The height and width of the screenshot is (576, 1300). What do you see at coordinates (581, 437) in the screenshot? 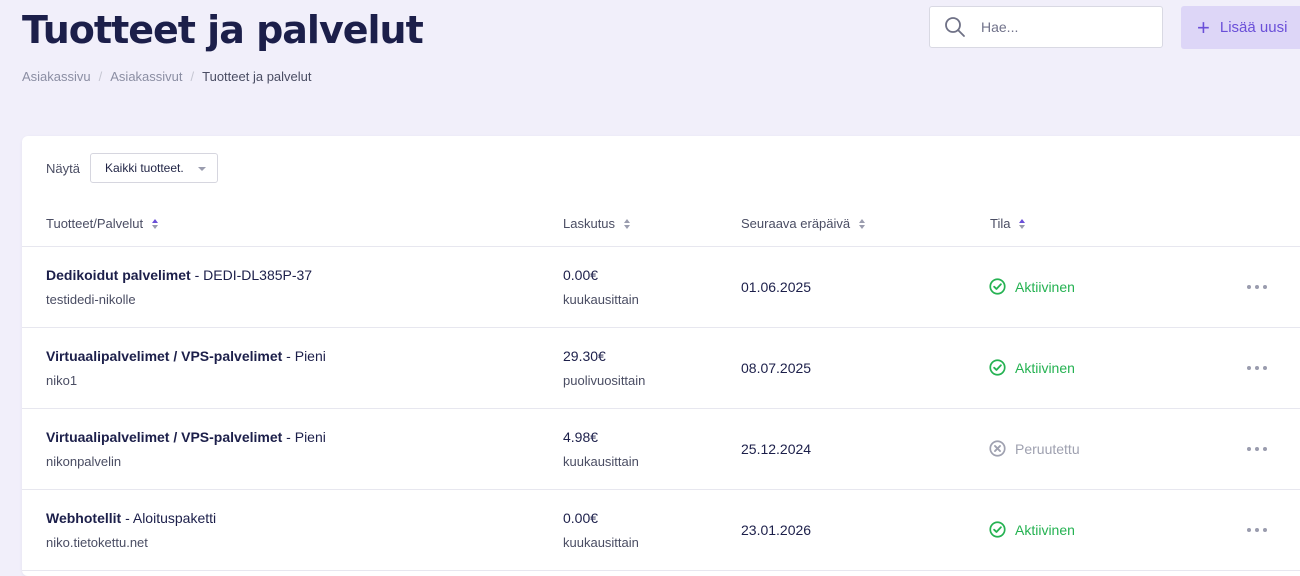
I see `price: 4.98€` at bounding box center [581, 437].